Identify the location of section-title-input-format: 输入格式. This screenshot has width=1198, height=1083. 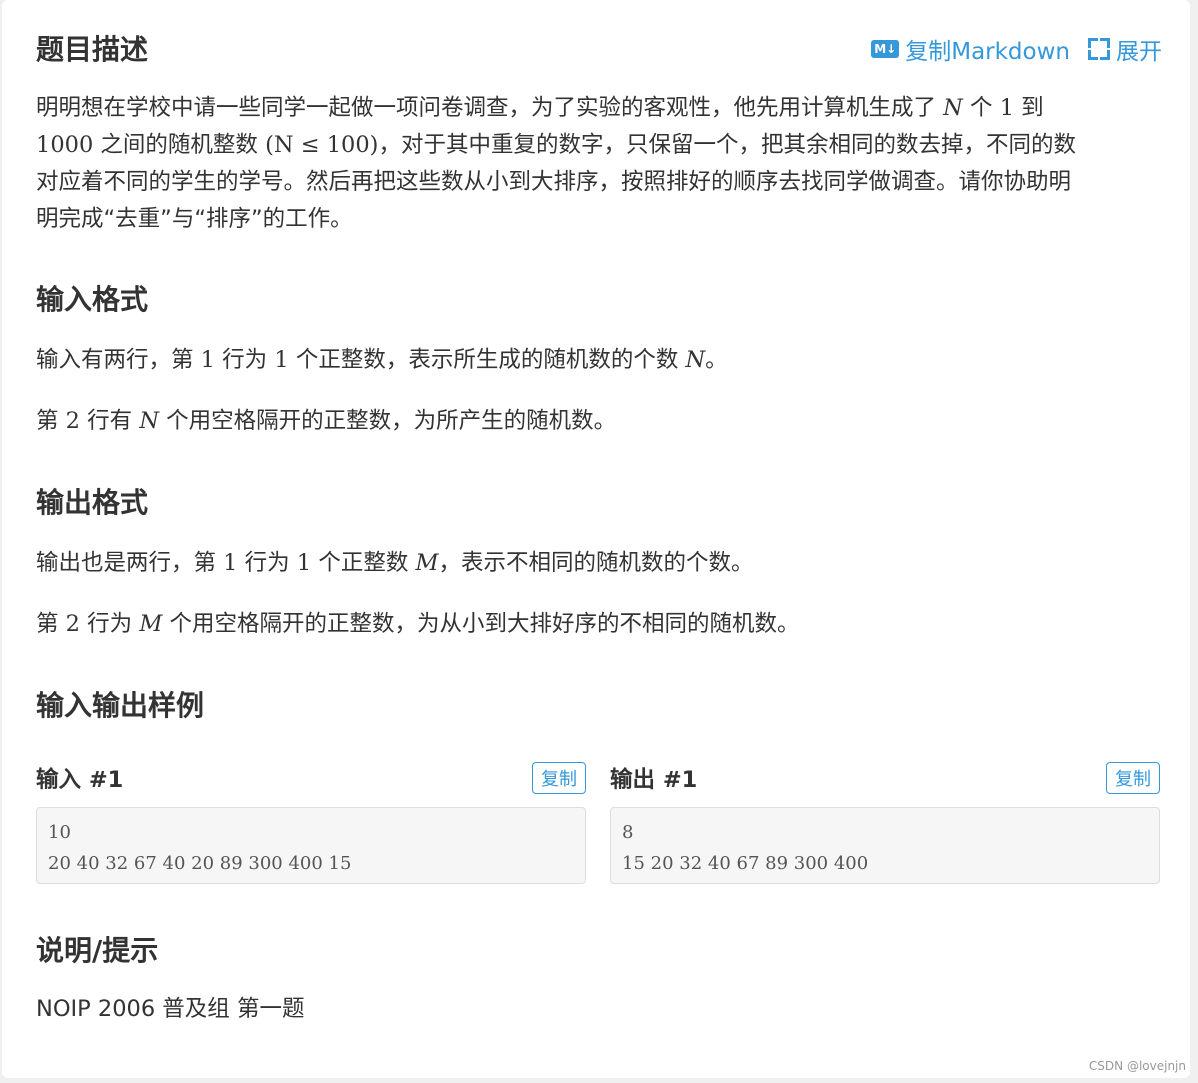
(92, 299).